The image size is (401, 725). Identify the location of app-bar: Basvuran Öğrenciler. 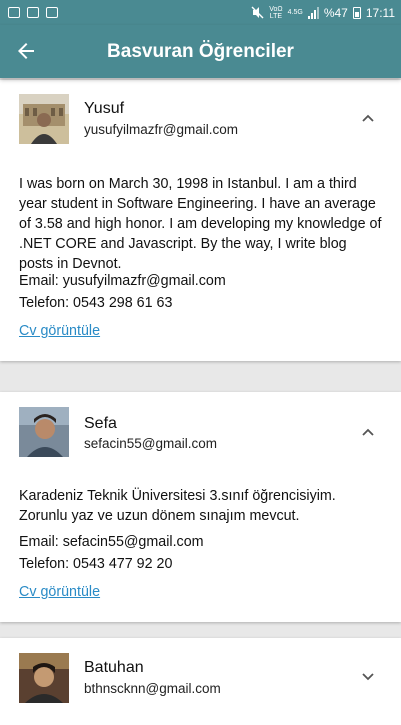
(200, 51).